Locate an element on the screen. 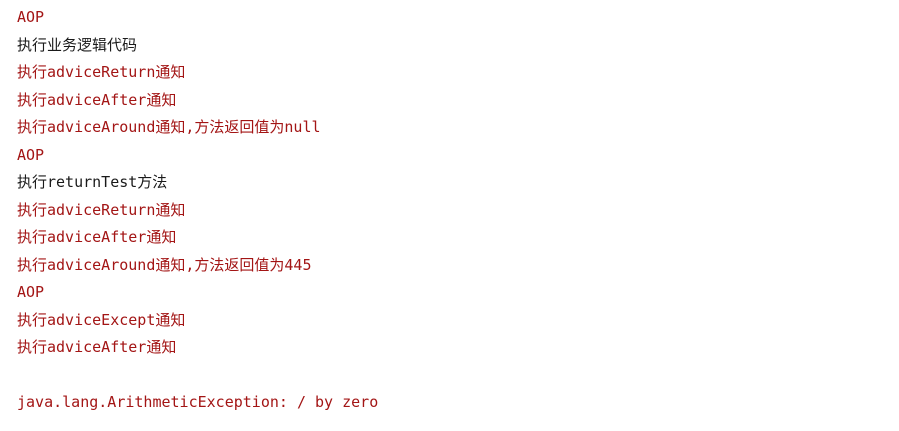 The height and width of the screenshot is (431, 899). console-line: 执行returnTest方法 is located at coordinates (92, 182).